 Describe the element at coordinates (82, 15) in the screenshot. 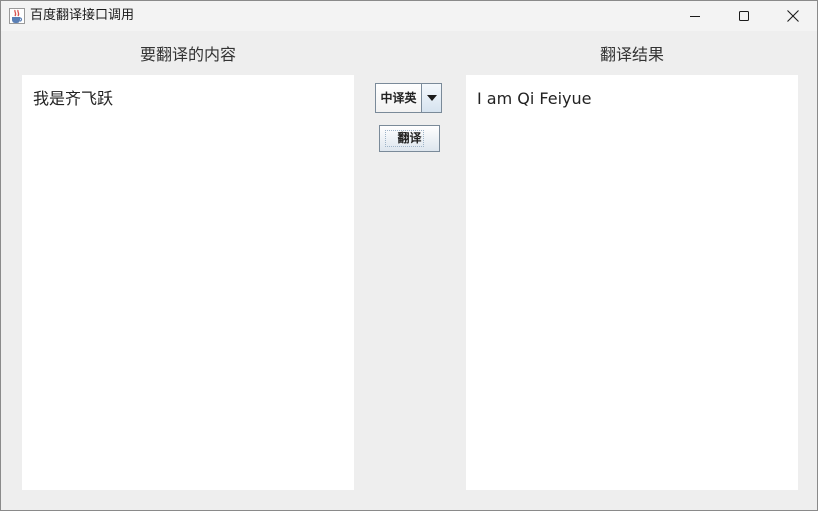

I see `window-title: 百度翻译接口调用` at that location.